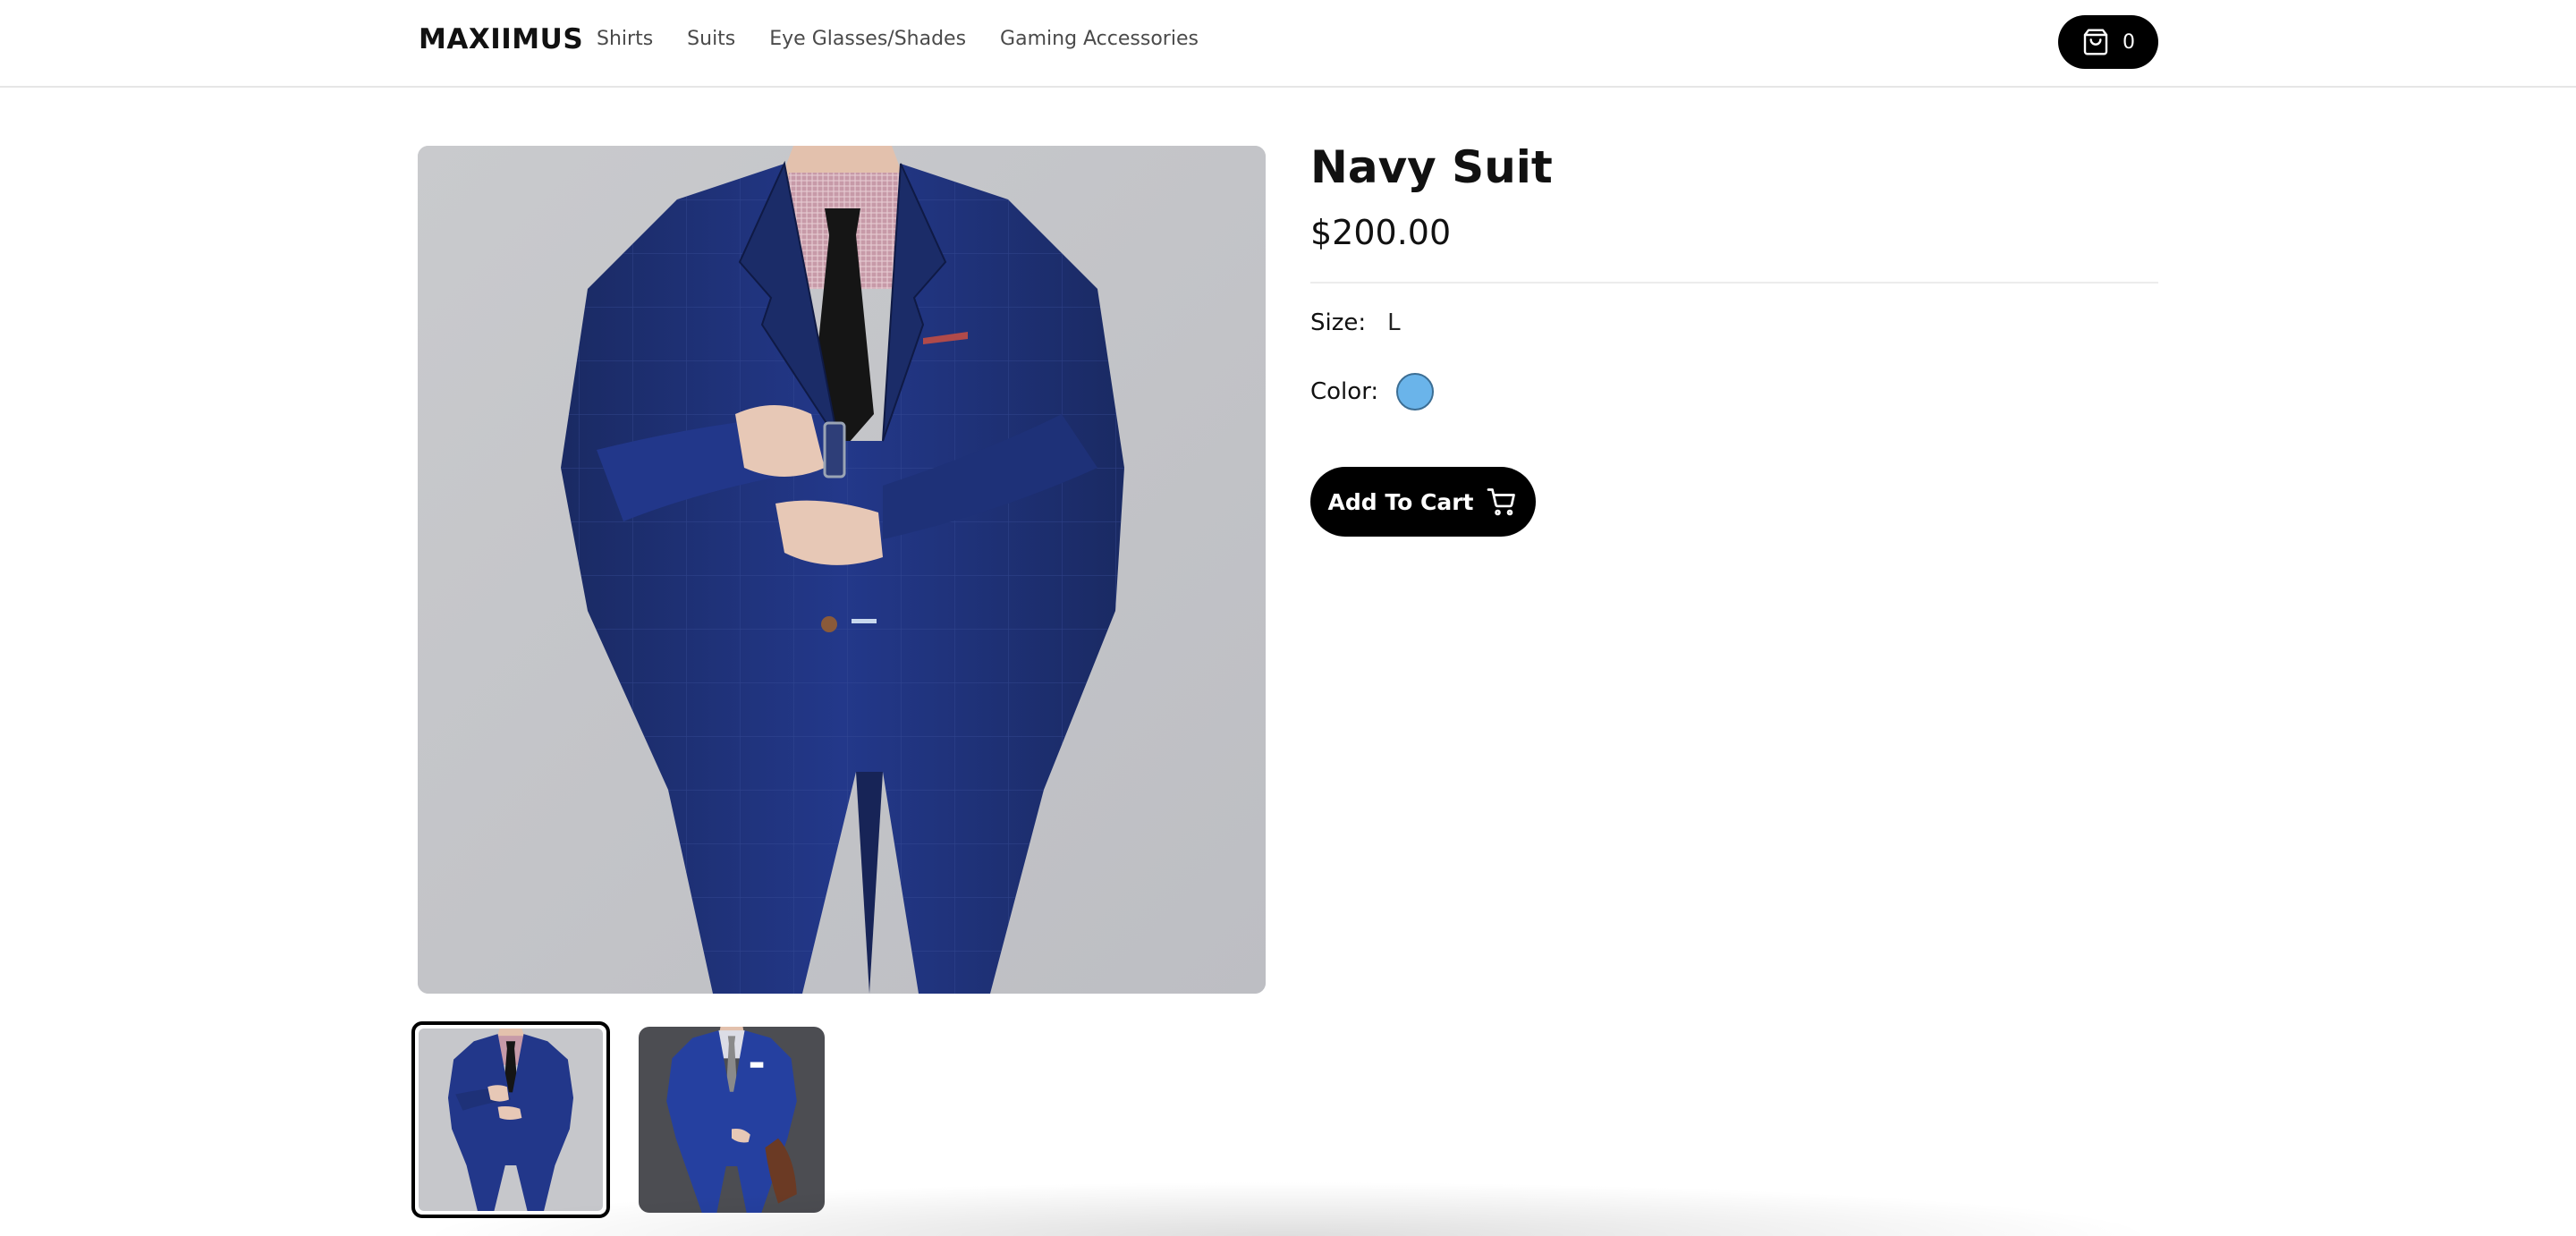 Image resolution: width=2576 pixels, height=1236 pixels. Describe the element at coordinates (1394, 322) in the screenshot. I see `size-value: L` at that location.